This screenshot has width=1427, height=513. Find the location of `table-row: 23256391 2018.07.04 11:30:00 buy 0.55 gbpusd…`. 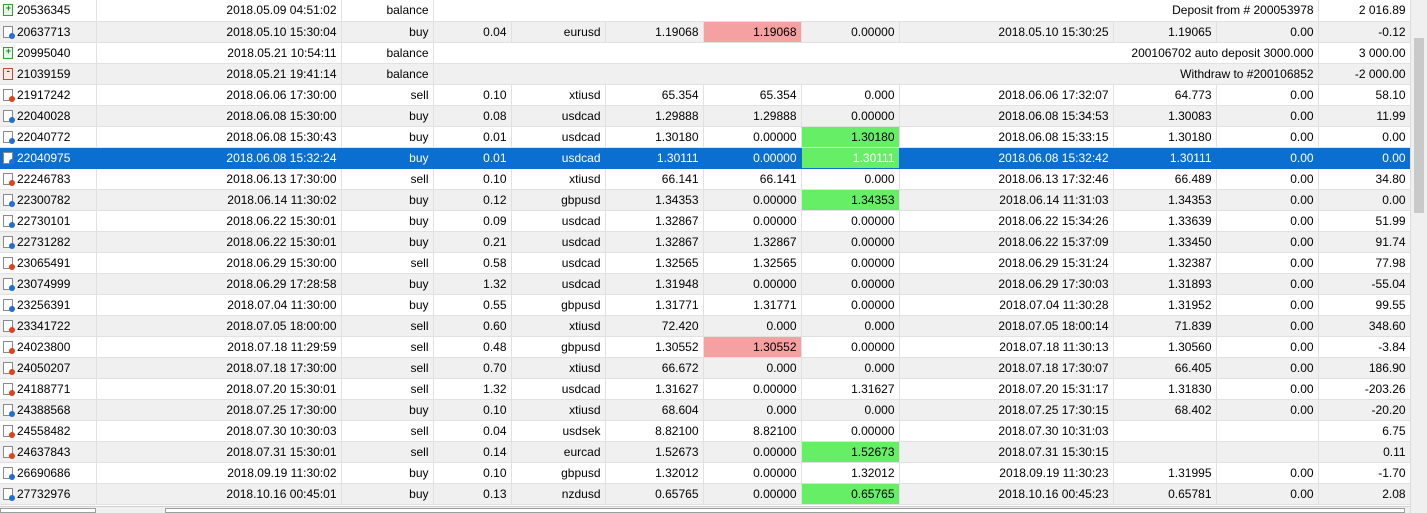

table-row: 23256391 2018.07.04 11:30:00 buy 0.55 gbpusd… is located at coordinates (705, 305).